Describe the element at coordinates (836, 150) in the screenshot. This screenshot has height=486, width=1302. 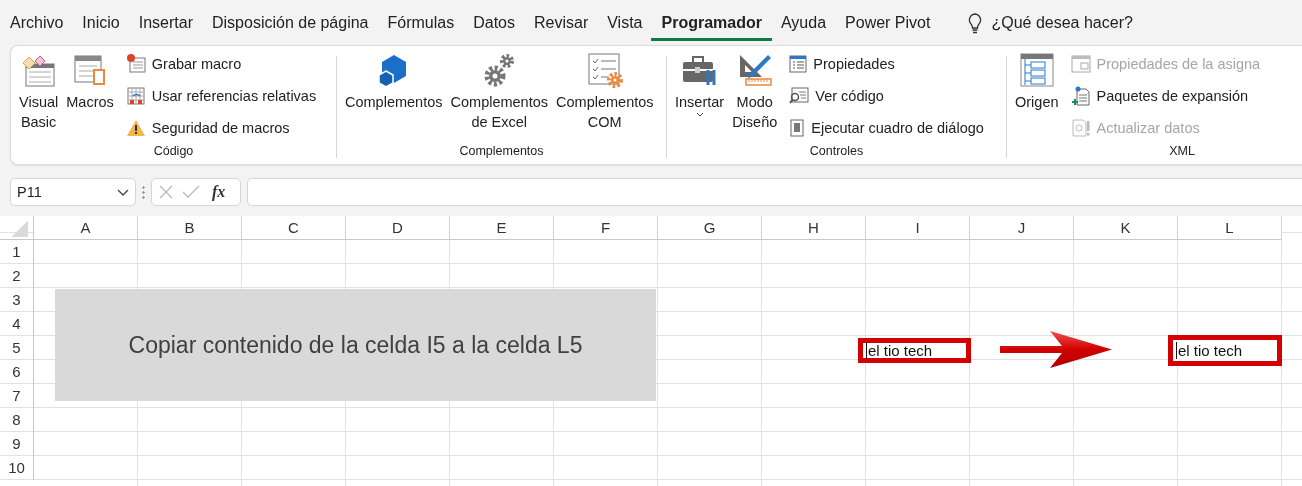
I see `group-label: Controles` at that location.